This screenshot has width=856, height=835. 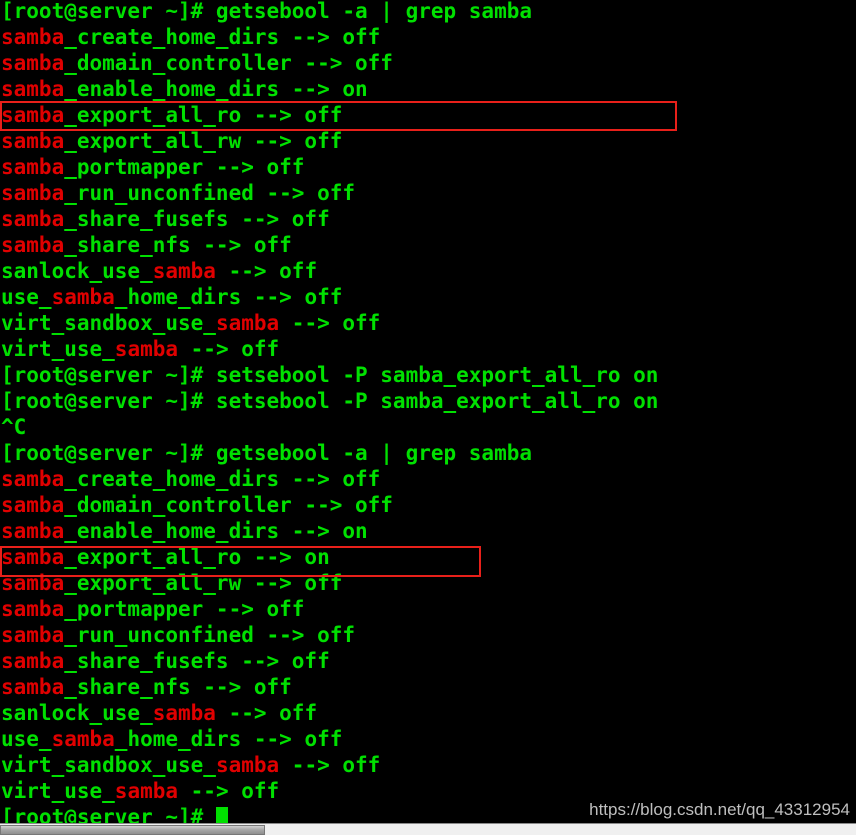 I want to click on terminal-line: virt_use_samba --> off, so click(x=428, y=349).